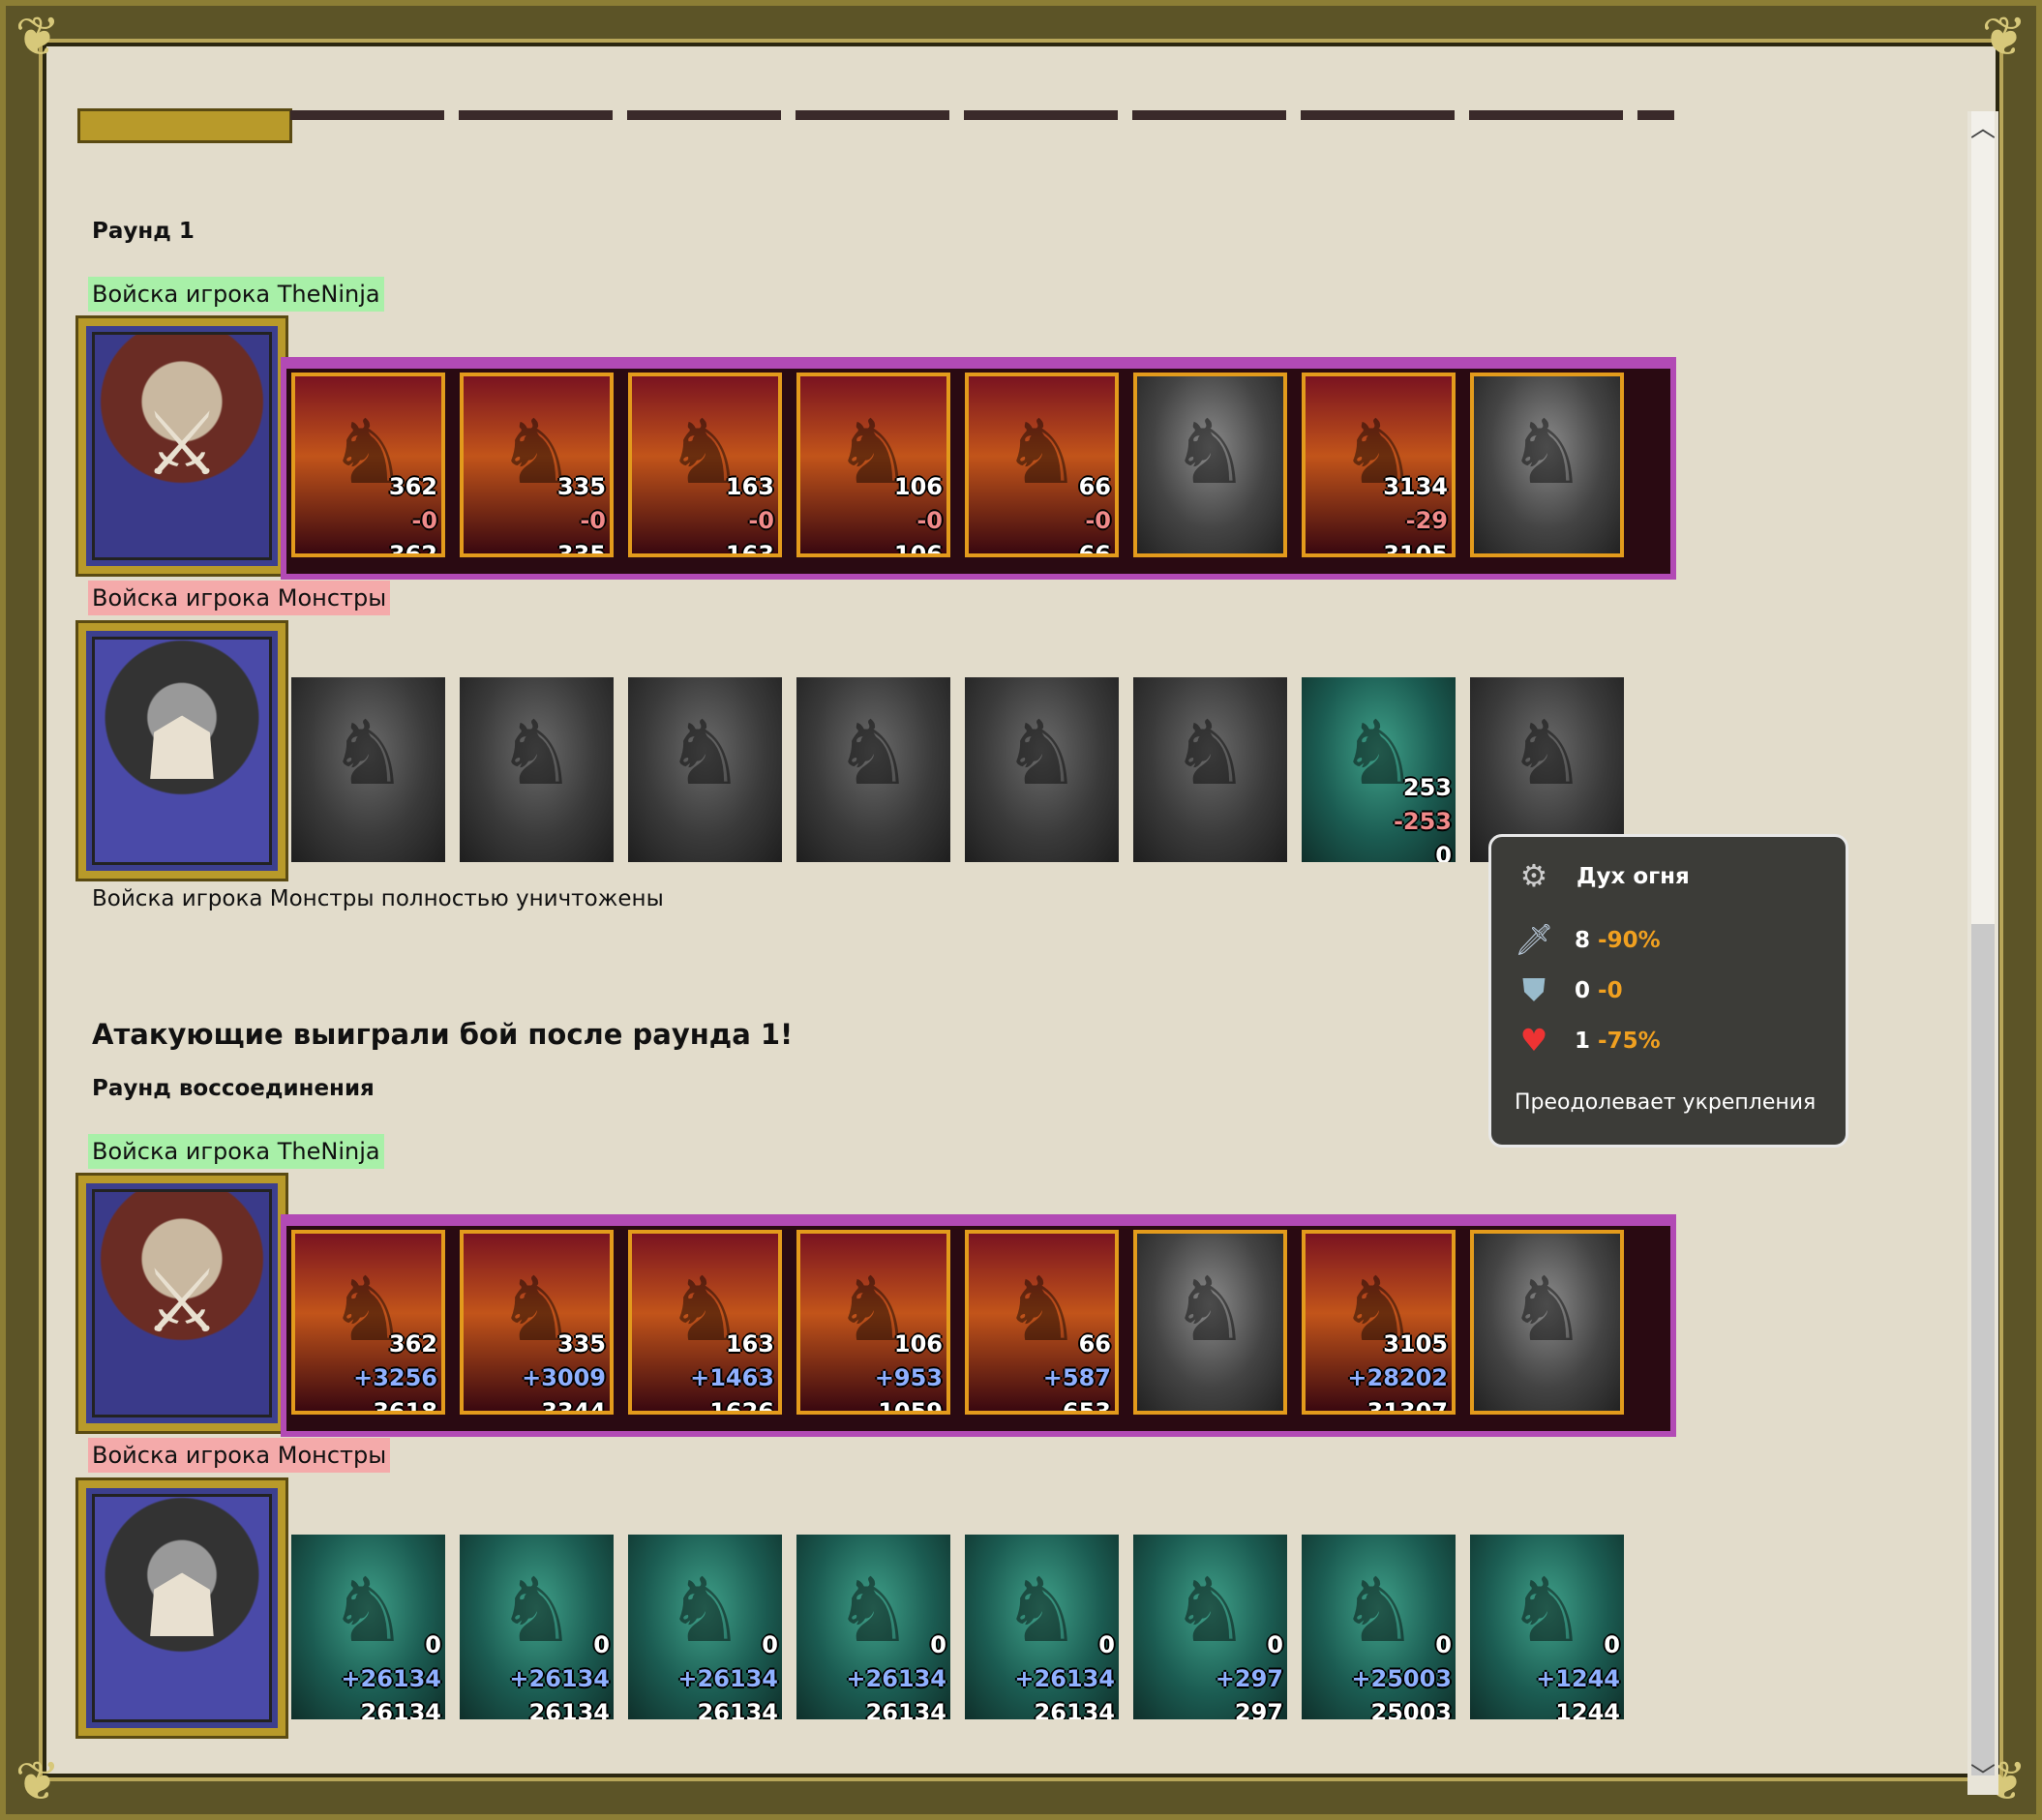 This screenshot has width=2042, height=1820. Describe the element at coordinates (368, 1322) in the screenshot. I see `unit-card: ♞ 362 +3256 3618` at that location.